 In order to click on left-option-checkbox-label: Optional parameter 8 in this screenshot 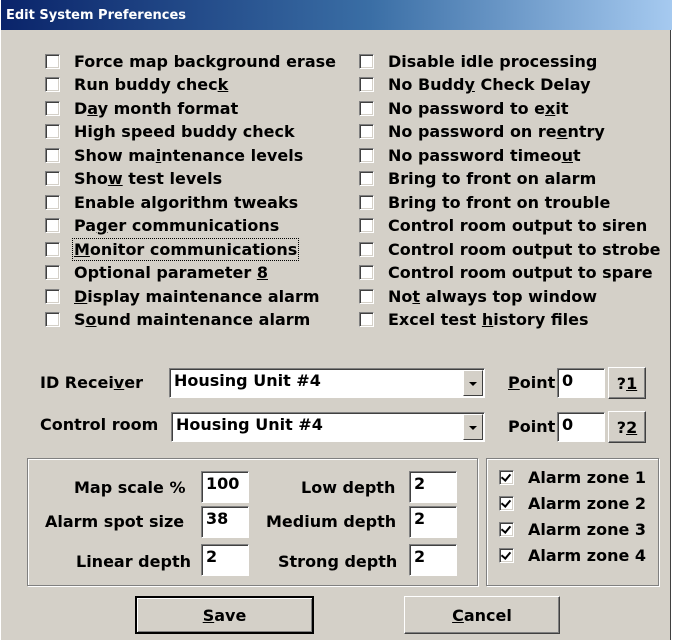, I will do `click(171, 272)`.